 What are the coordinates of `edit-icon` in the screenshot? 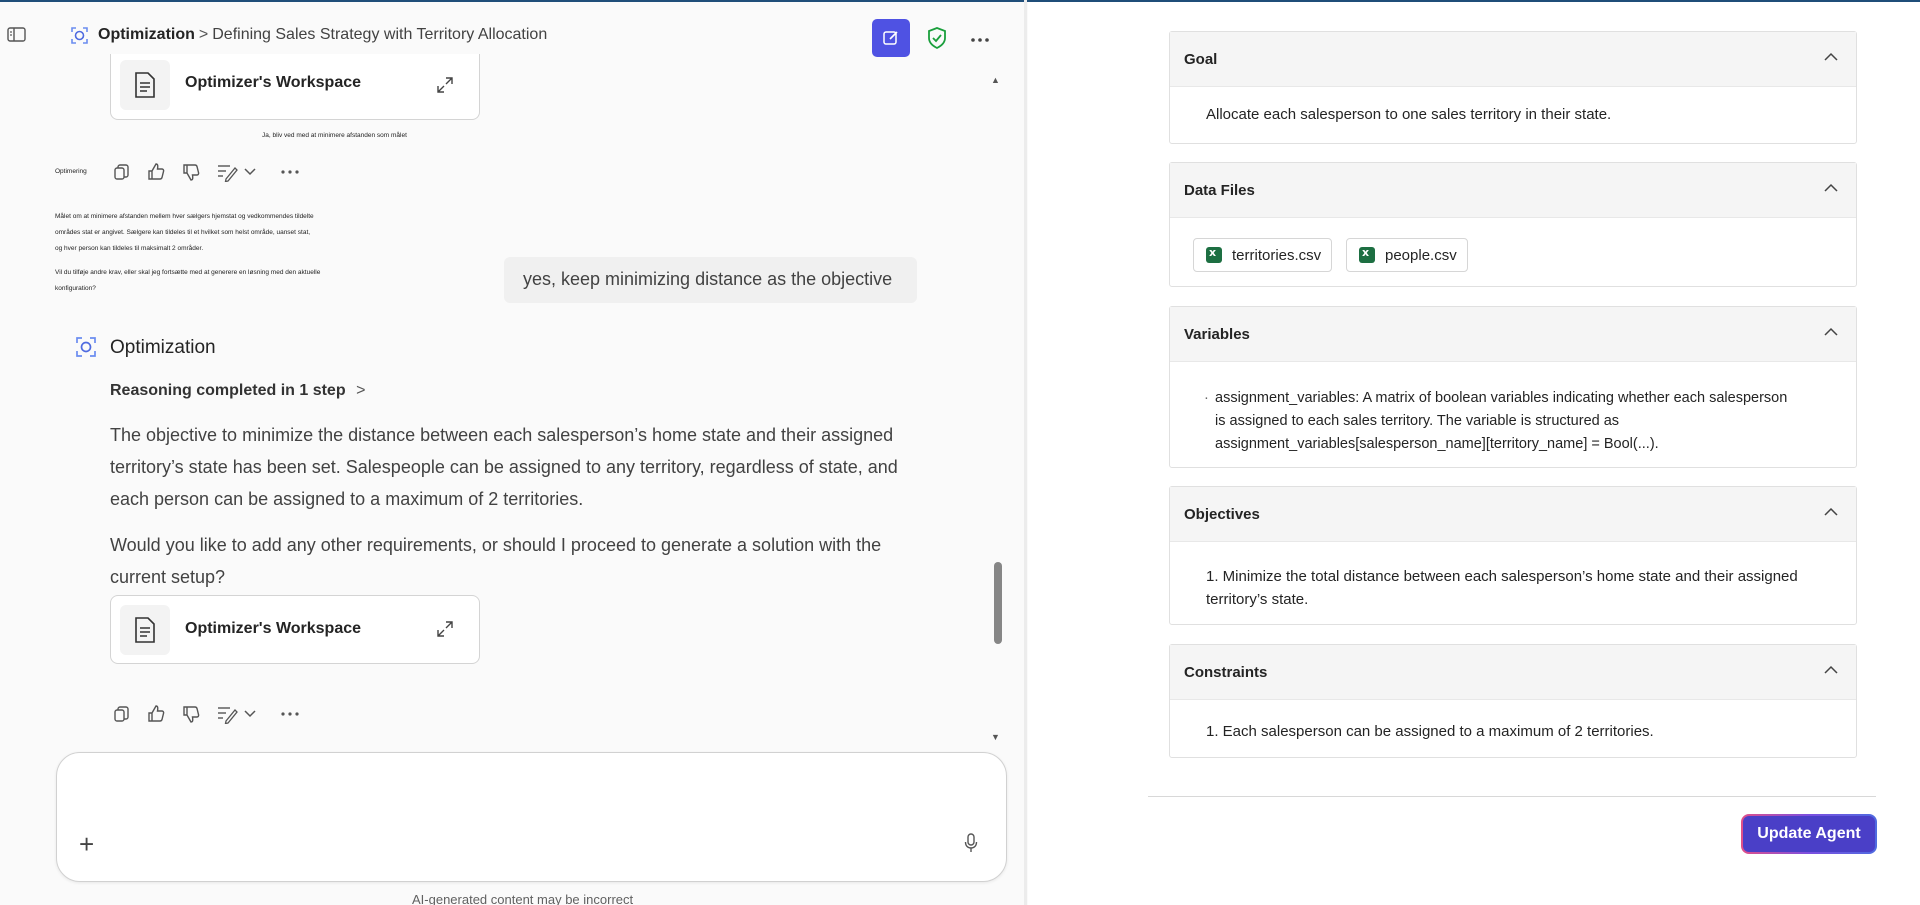 It's located at (890, 38).